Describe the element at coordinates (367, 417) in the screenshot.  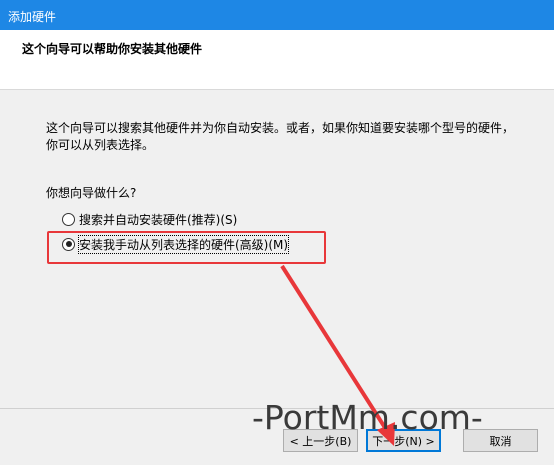
I see `watermark-text: -PortMm.com-` at that location.